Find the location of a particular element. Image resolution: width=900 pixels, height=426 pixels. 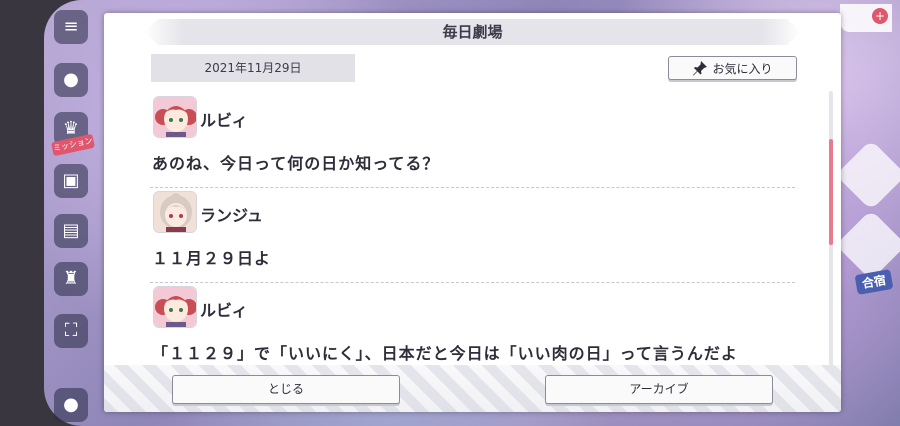

trophy-icon: ♜ is located at coordinates (71, 279).